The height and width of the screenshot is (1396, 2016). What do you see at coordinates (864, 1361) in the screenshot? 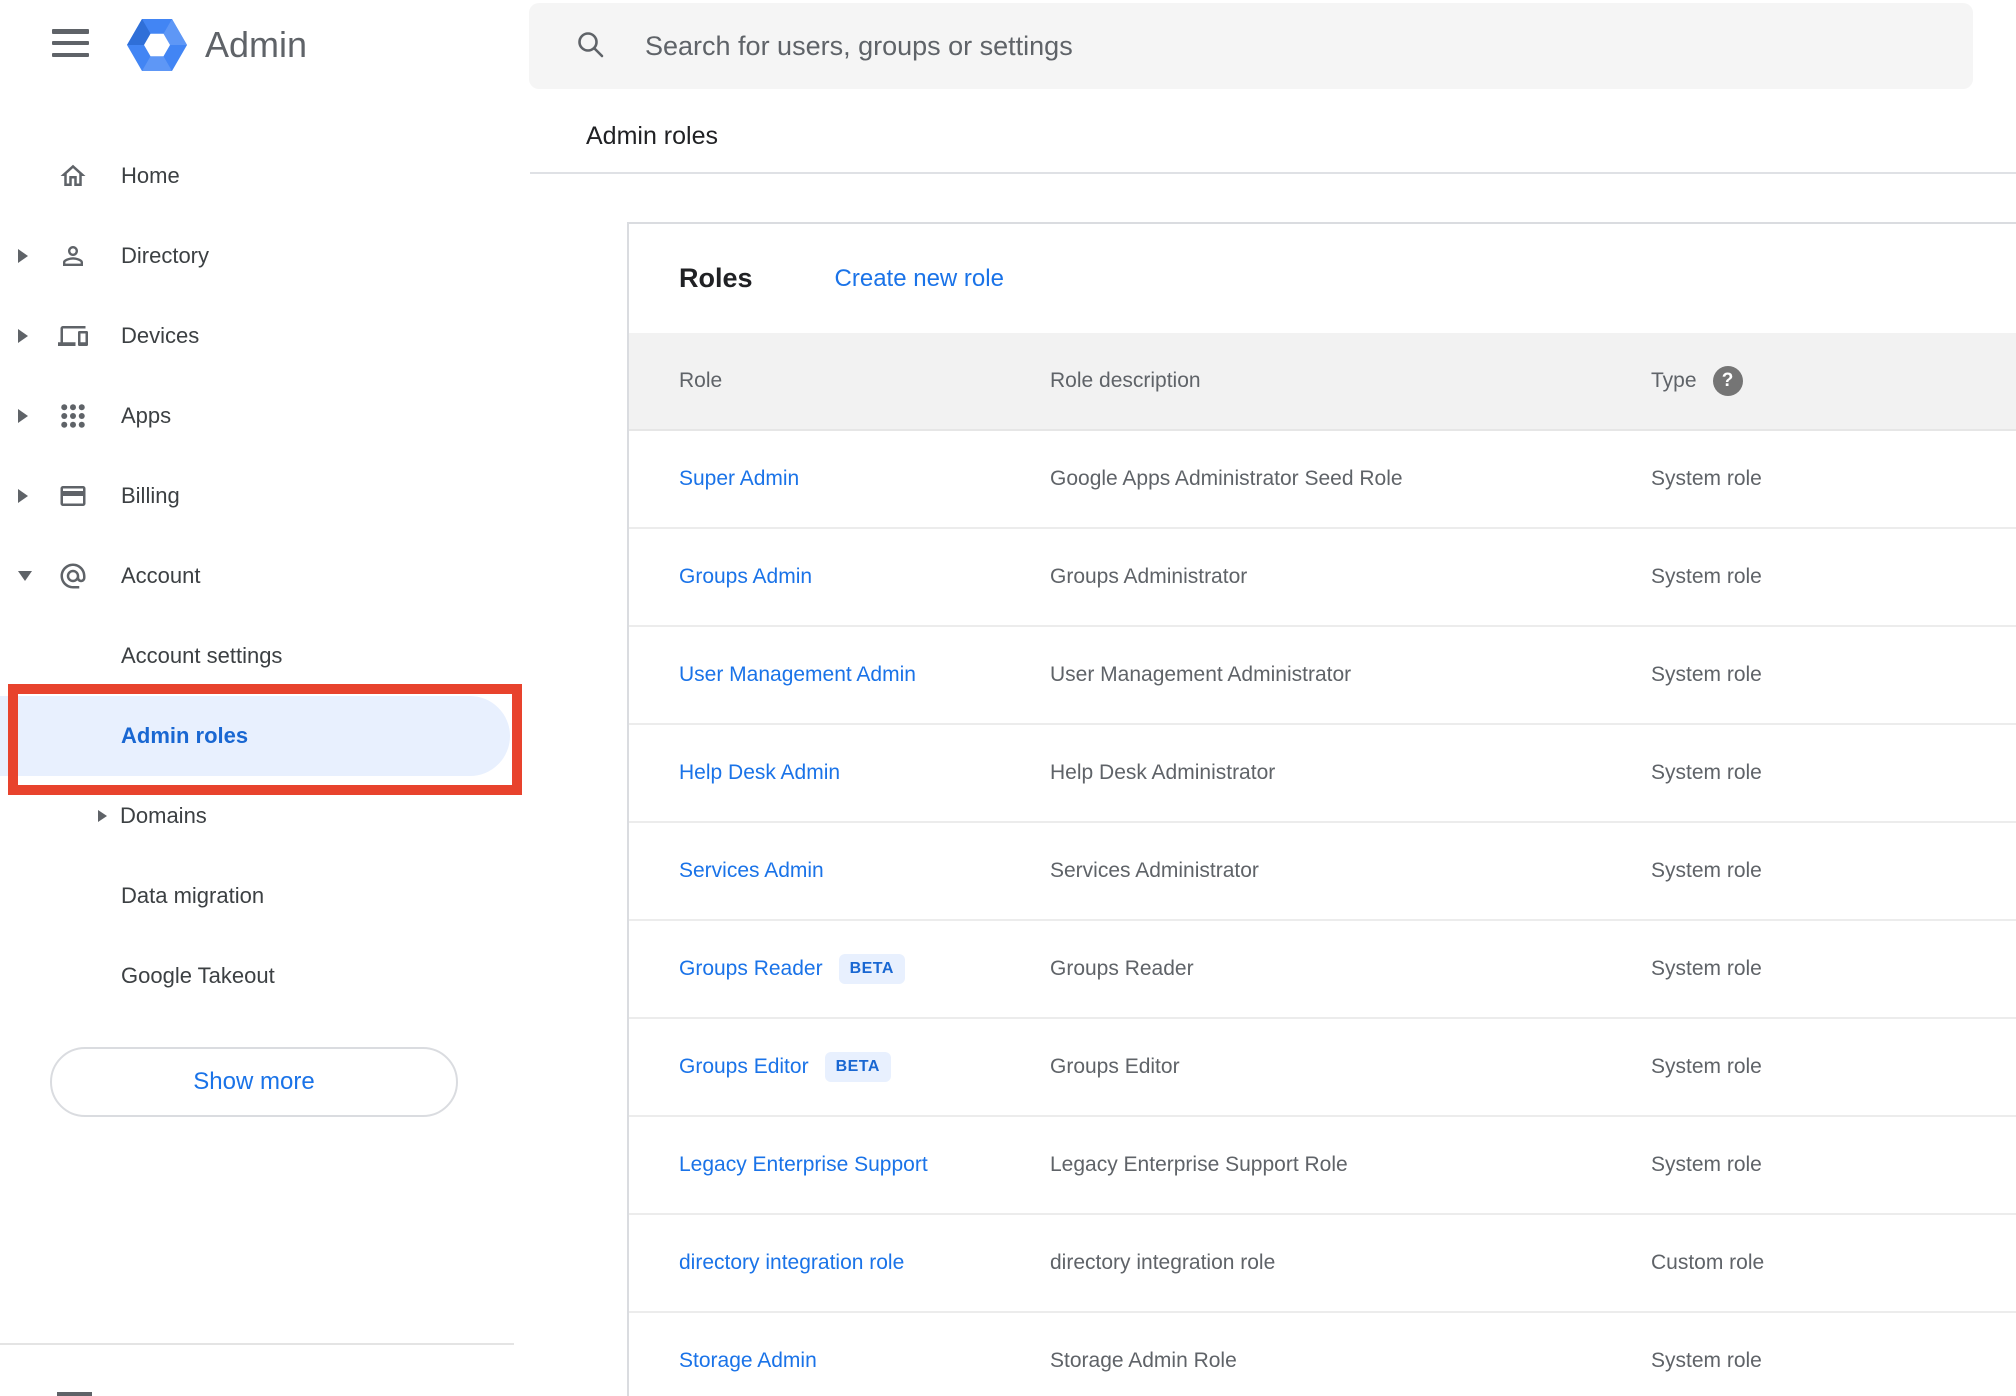
I see `role-cell: Storage Admin` at bounding box center [864, 1361].